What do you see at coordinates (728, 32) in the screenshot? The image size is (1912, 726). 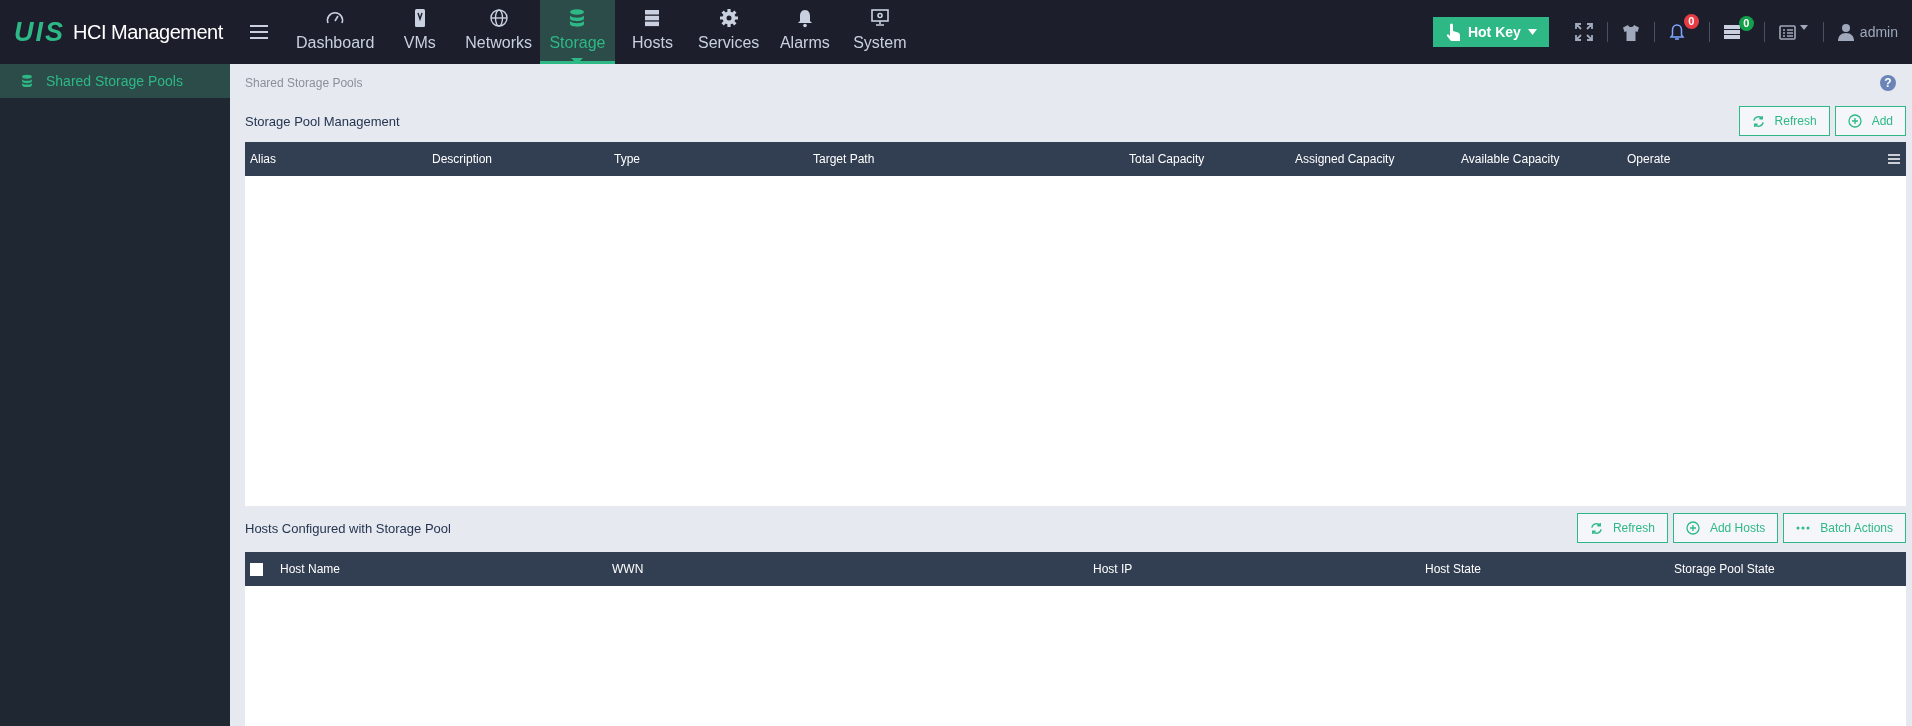 I see `nav-tab: Services` at bounding box center [728, 32].